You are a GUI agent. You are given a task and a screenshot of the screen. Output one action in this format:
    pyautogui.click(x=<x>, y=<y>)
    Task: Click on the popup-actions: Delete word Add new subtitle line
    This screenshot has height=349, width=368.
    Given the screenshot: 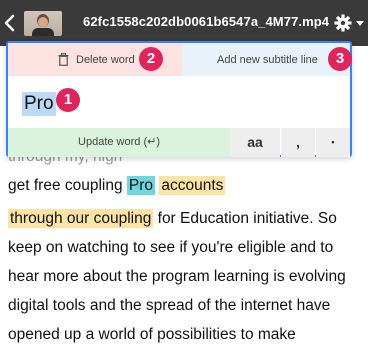 What is the action you would take?
    pyautogui.click(x=179, y=59)
    